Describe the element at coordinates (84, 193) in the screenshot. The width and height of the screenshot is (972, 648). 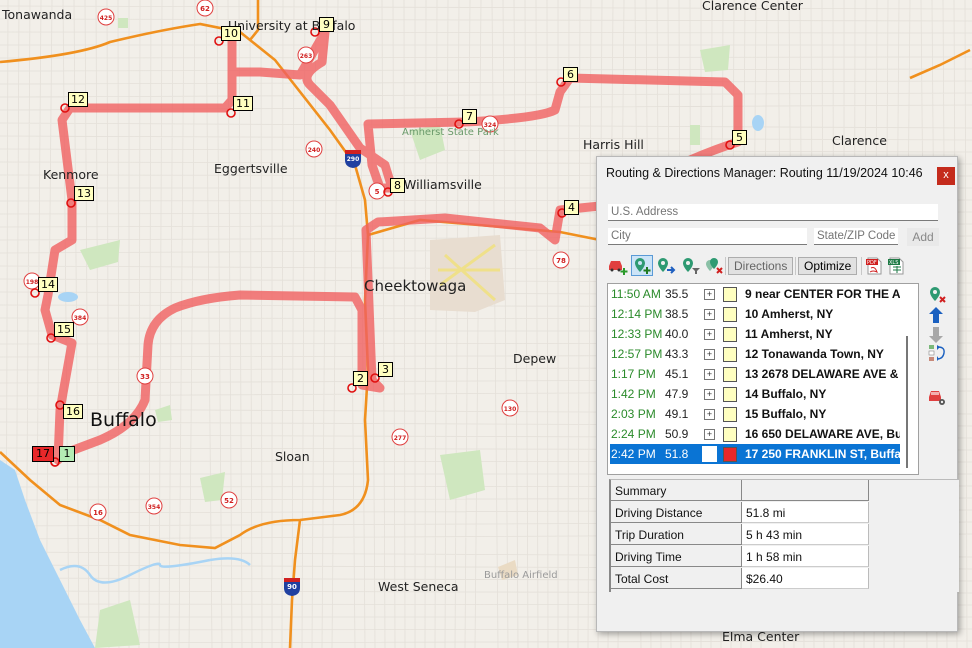
I see `stop-label-13: 13` at that location.